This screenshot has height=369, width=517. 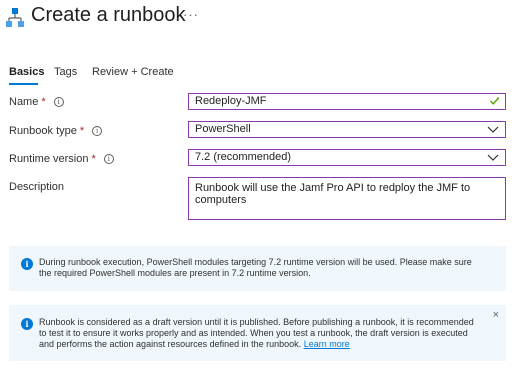 I want to click on name-label: Name * i, so click(x=36, y=102).